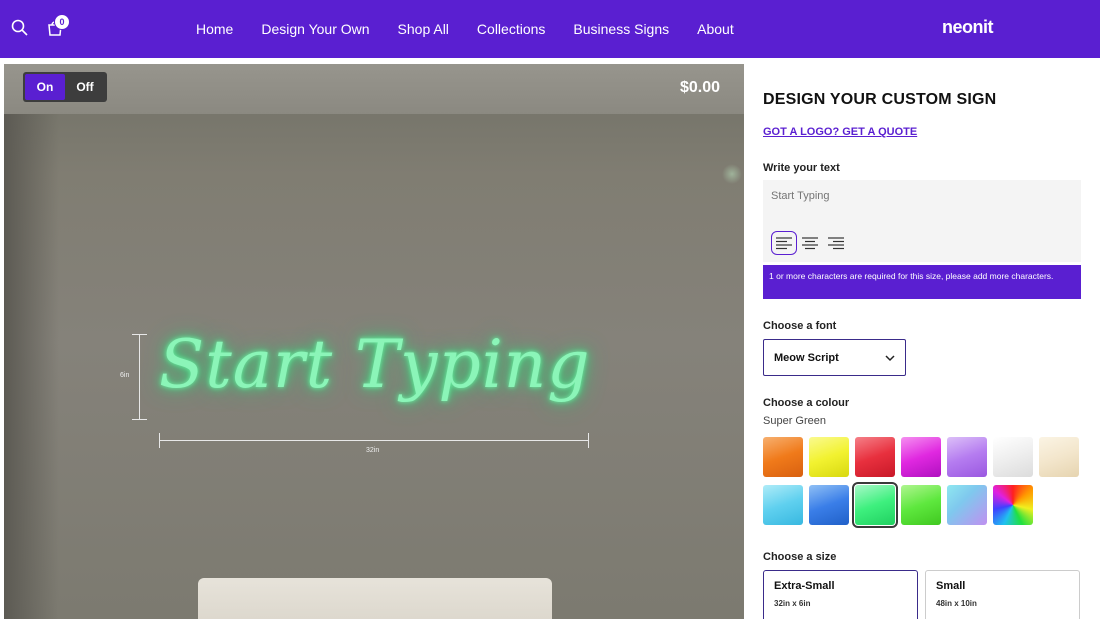 The image size is (1100, 619). I want to click on size-name: Extra-Small, so click(804, 586).